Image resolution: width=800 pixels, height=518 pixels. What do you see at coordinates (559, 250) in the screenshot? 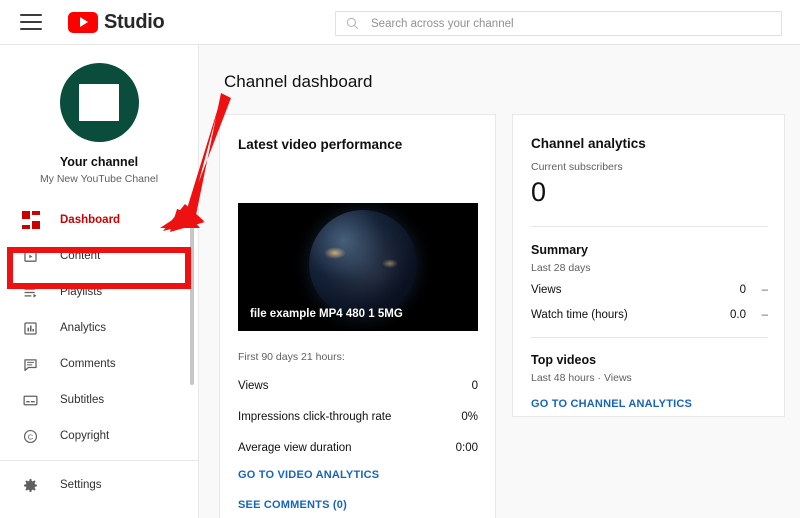
I see `summary-title: Summary` at bounding box center [559, 250].